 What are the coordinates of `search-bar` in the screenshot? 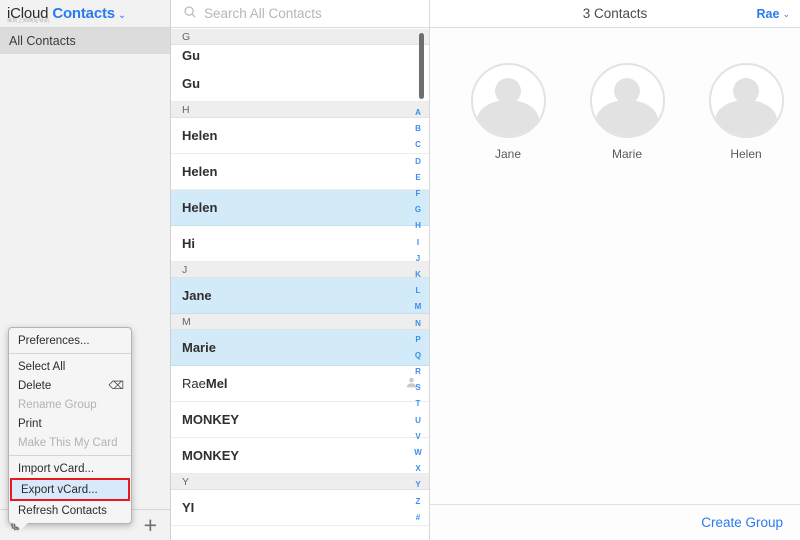 It's located at (300, 14).